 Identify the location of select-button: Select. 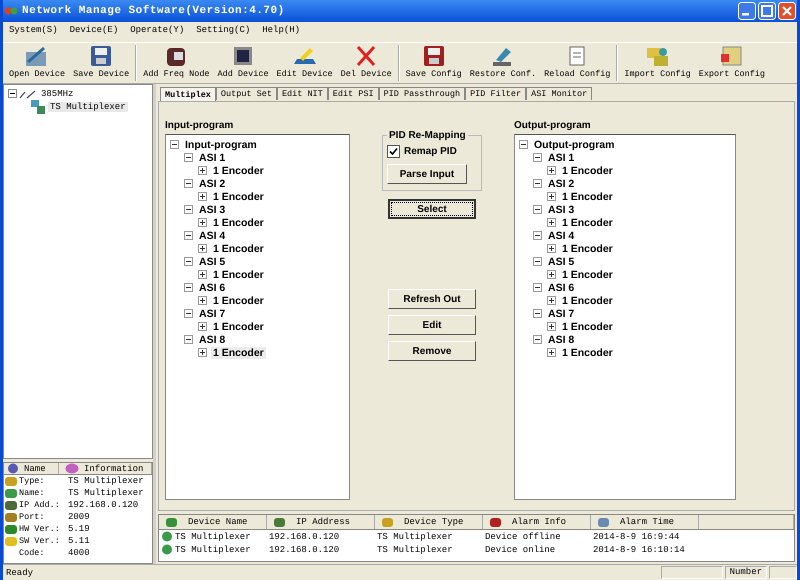
(432, 209).